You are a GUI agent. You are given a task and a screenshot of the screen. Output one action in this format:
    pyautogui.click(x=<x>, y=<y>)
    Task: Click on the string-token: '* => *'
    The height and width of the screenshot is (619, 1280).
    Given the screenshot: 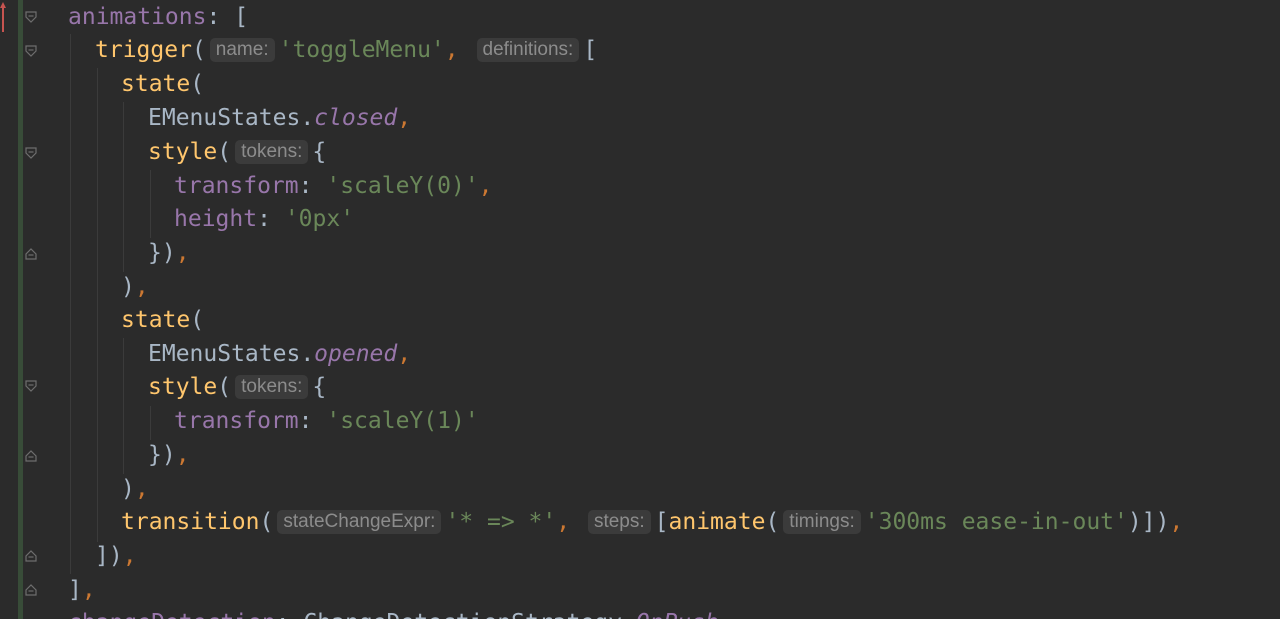 What is the action you would take?
    pyautogui.click(x=501, y=522)
    